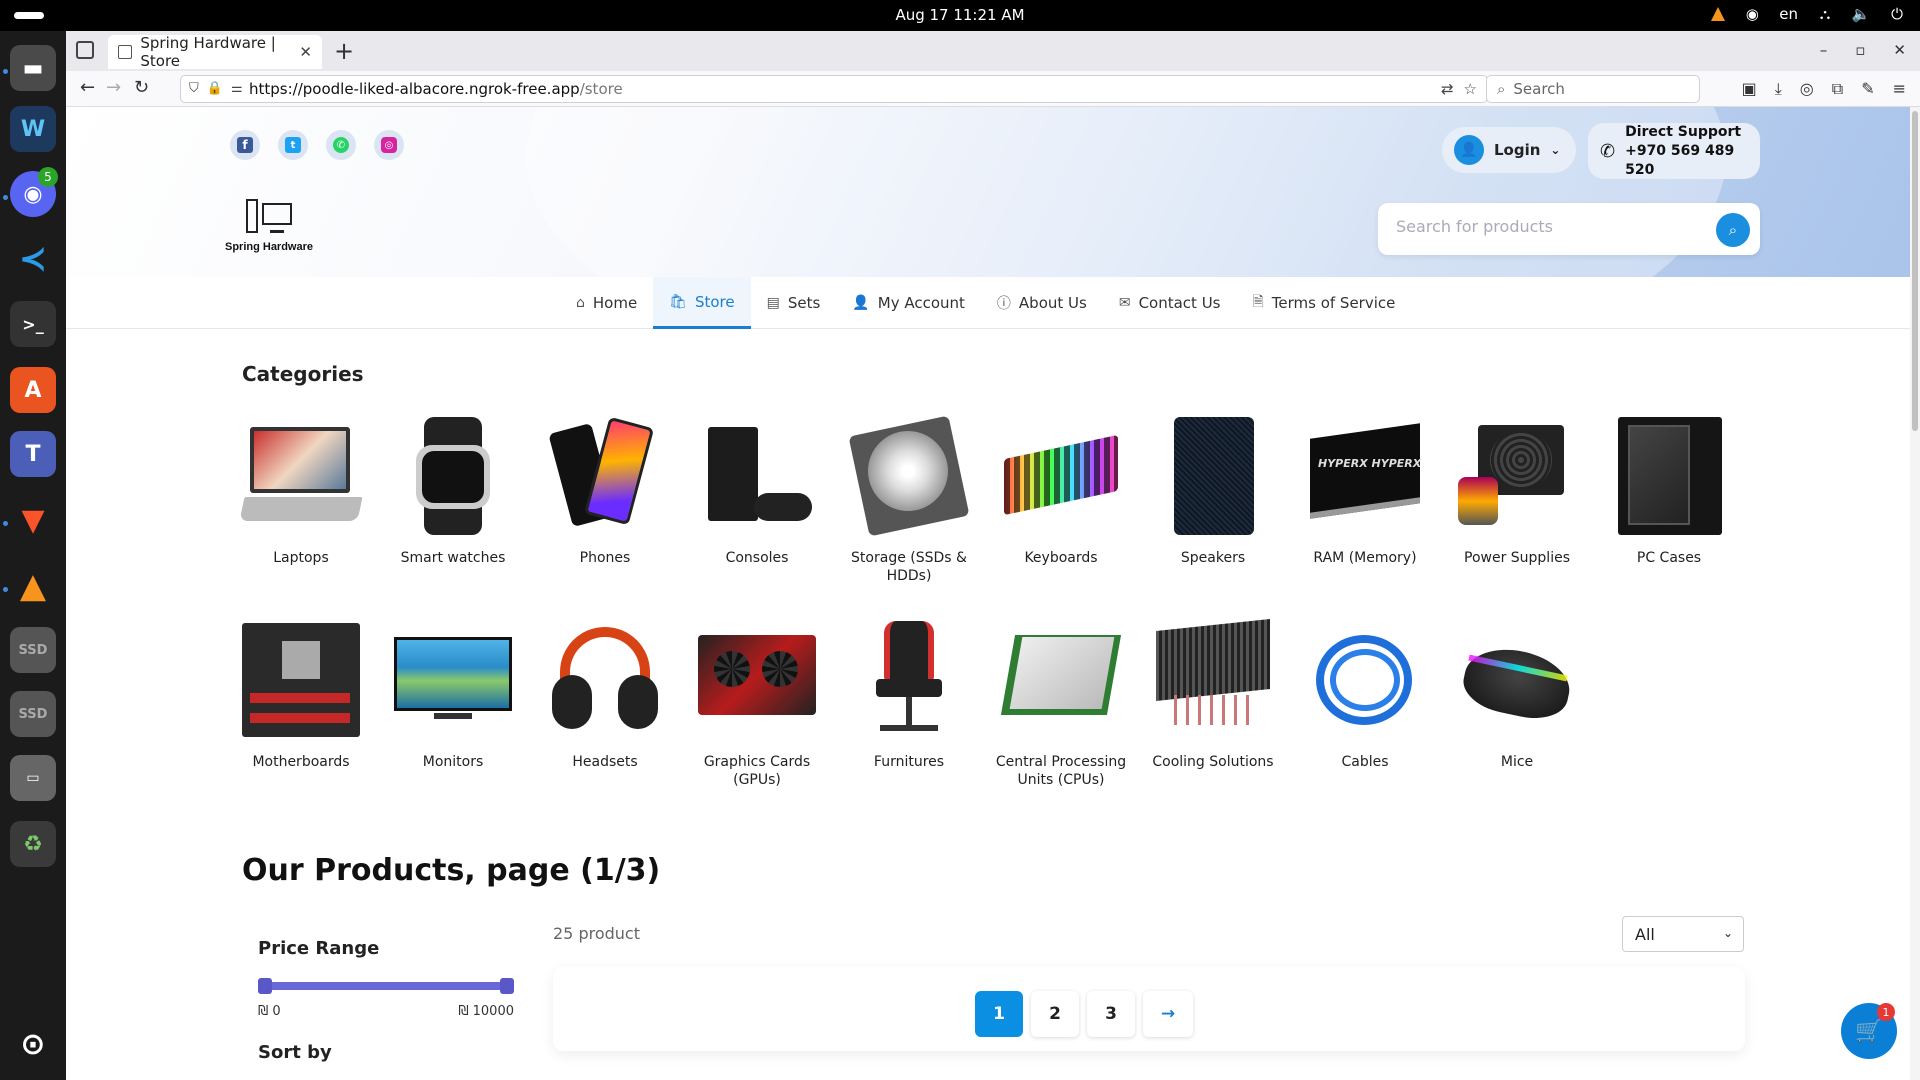  What do you see at coordinates (1897, 14) in the screenshot?
I see `power-icon: ⏻` at bounding box center [1897, 14].